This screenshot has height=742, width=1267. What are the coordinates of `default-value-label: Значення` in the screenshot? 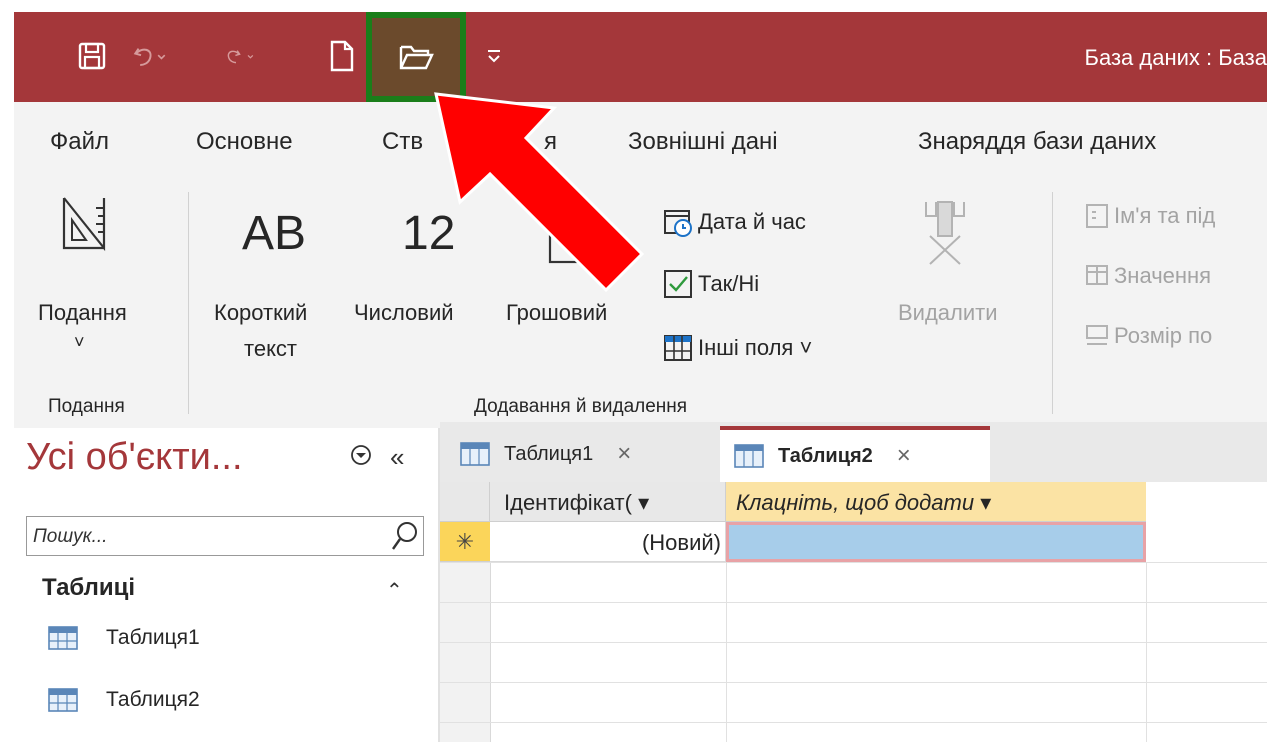 It's located at (1163, 275).